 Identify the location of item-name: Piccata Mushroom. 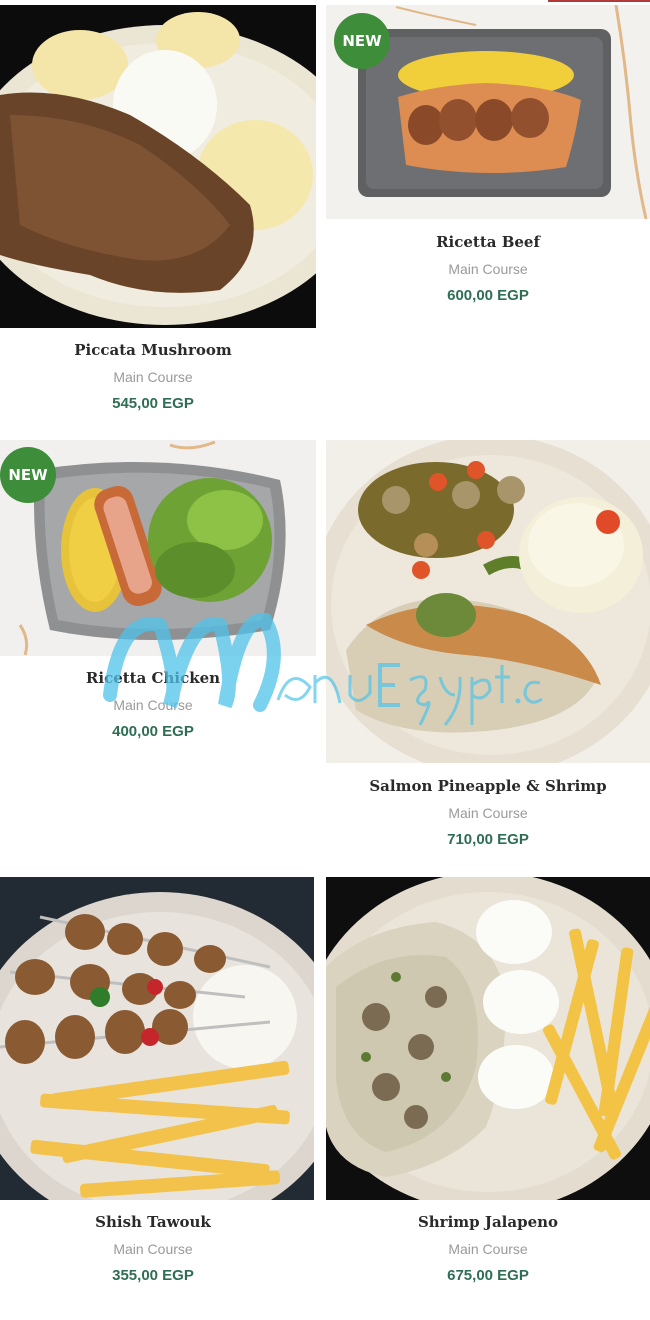
(153, 350).